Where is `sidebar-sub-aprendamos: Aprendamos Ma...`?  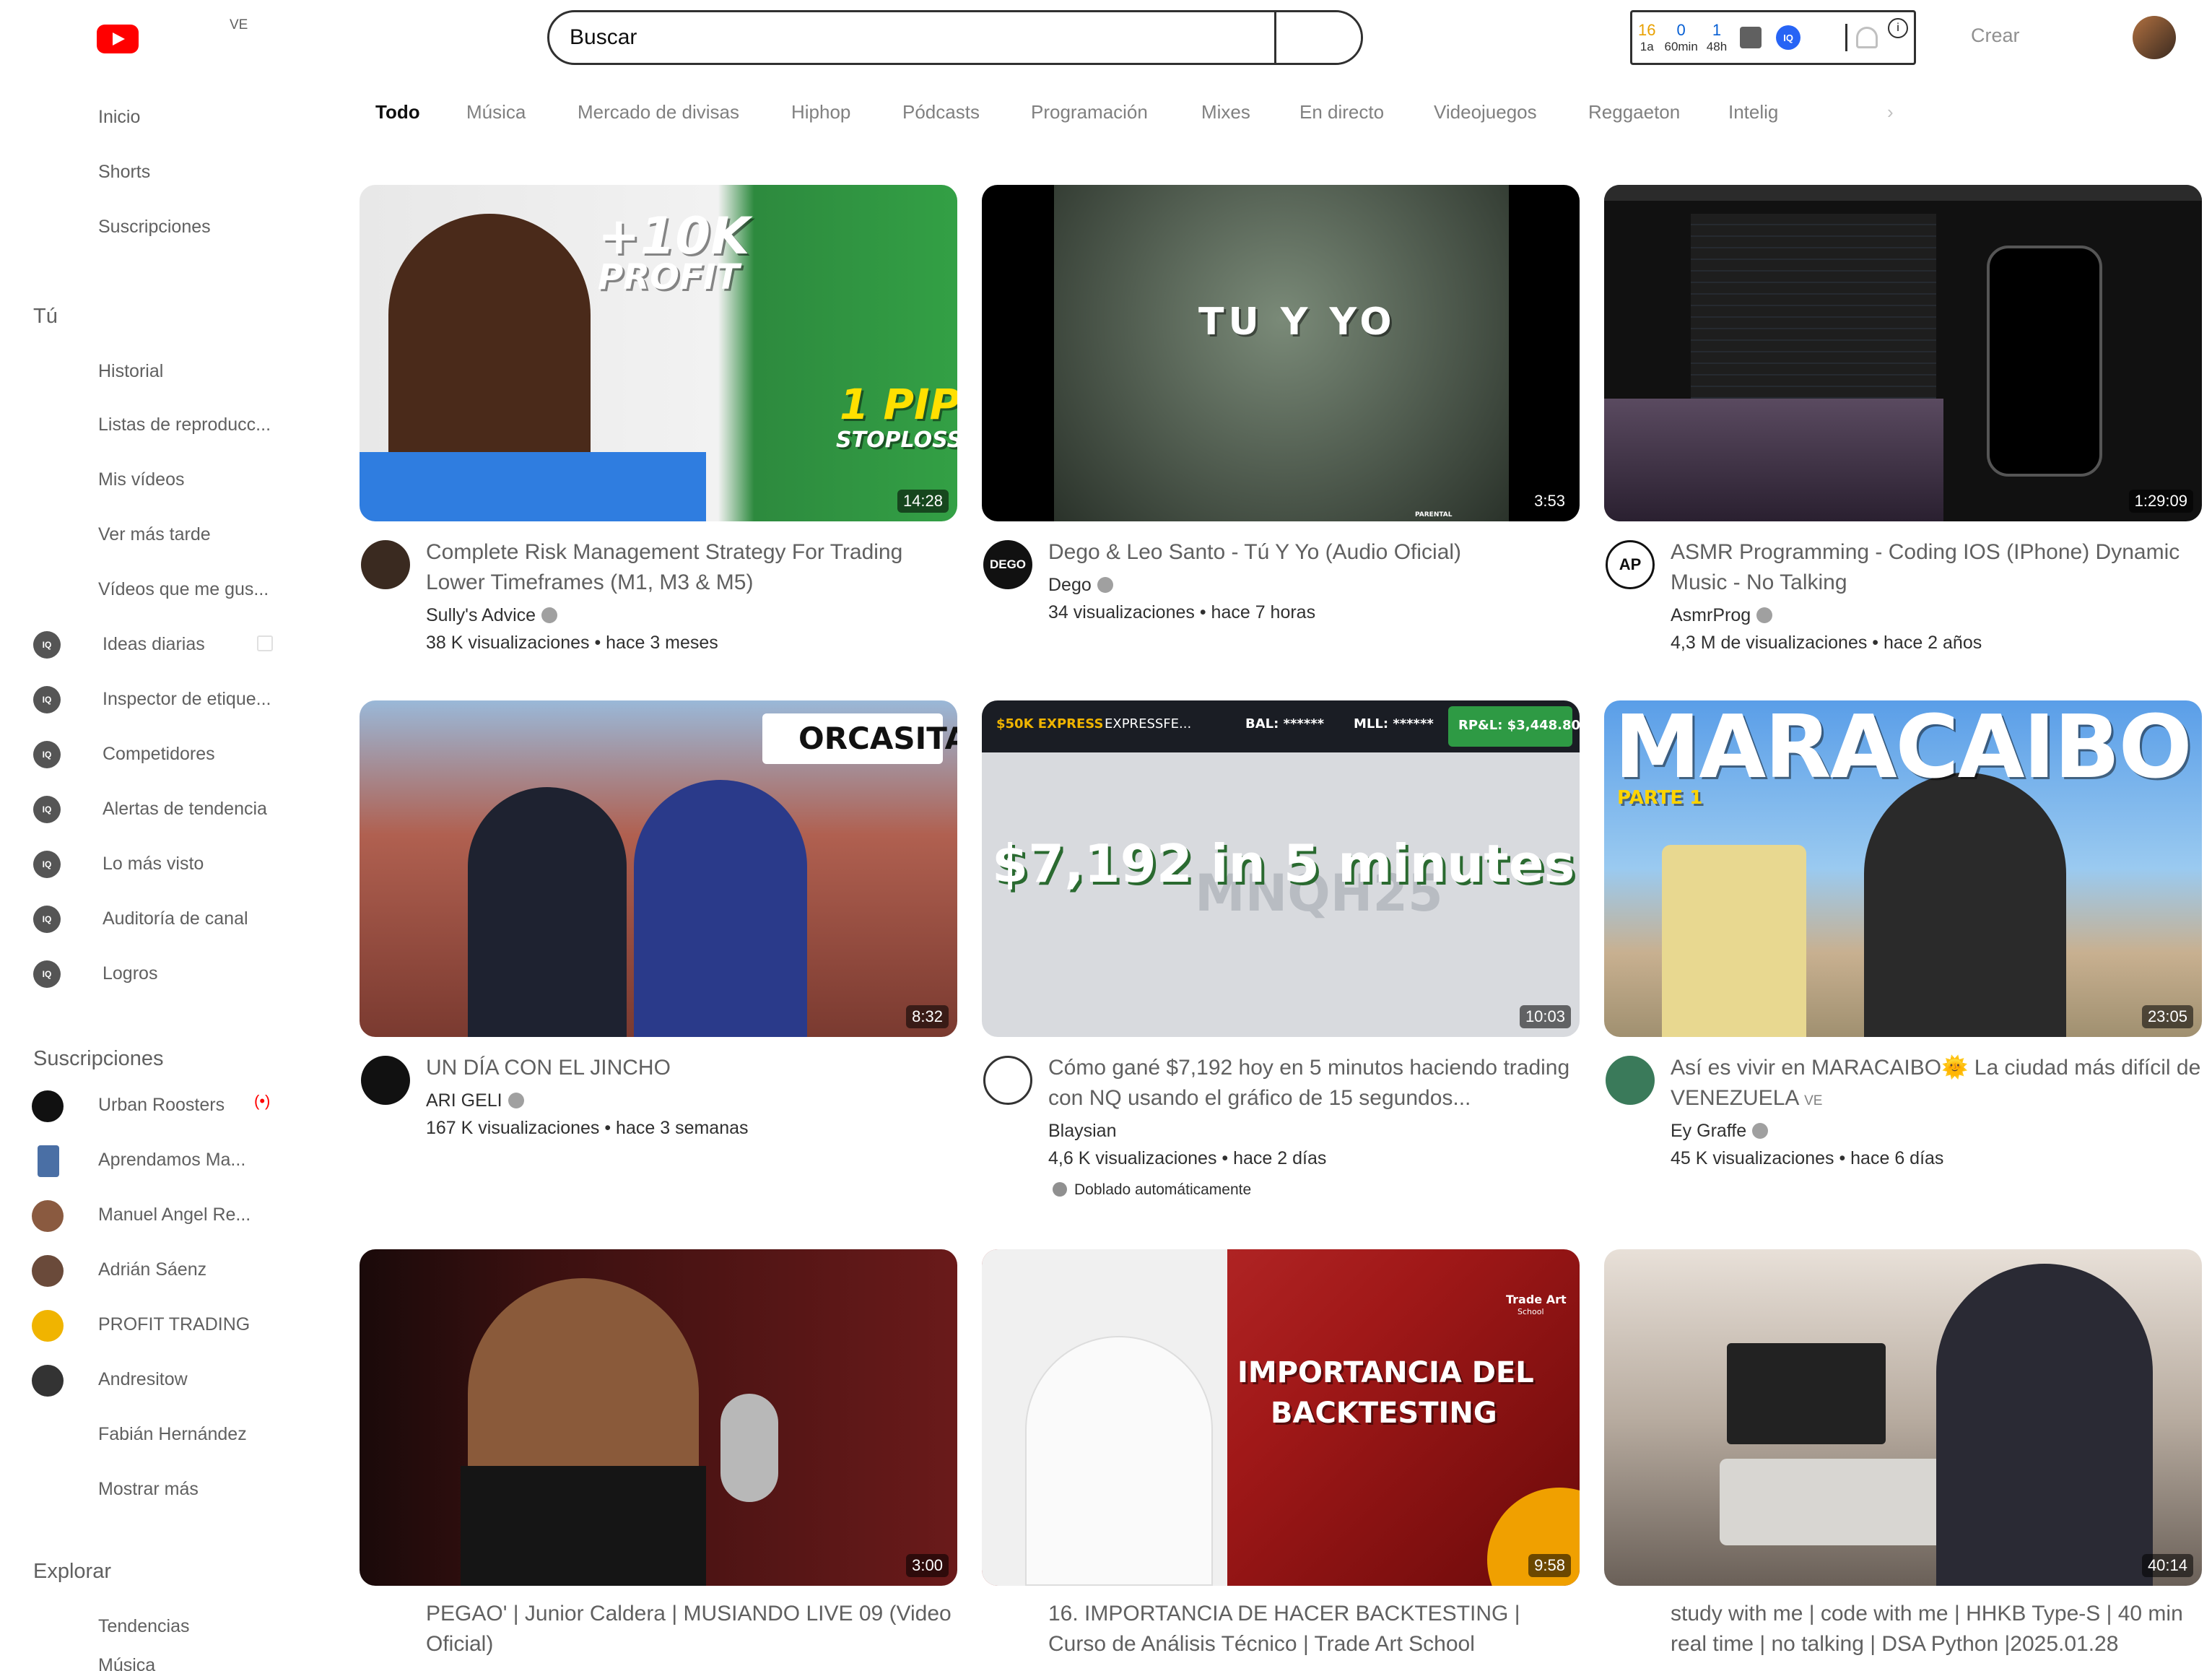
sidebar-sub-aprendamos: Aprendamos Ma... is located at coordinates (171, 1160).